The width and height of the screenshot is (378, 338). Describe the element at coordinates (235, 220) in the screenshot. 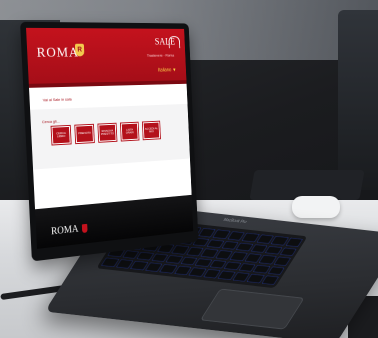

I see `laptop-brand-label: MacBook Pro` at that location.